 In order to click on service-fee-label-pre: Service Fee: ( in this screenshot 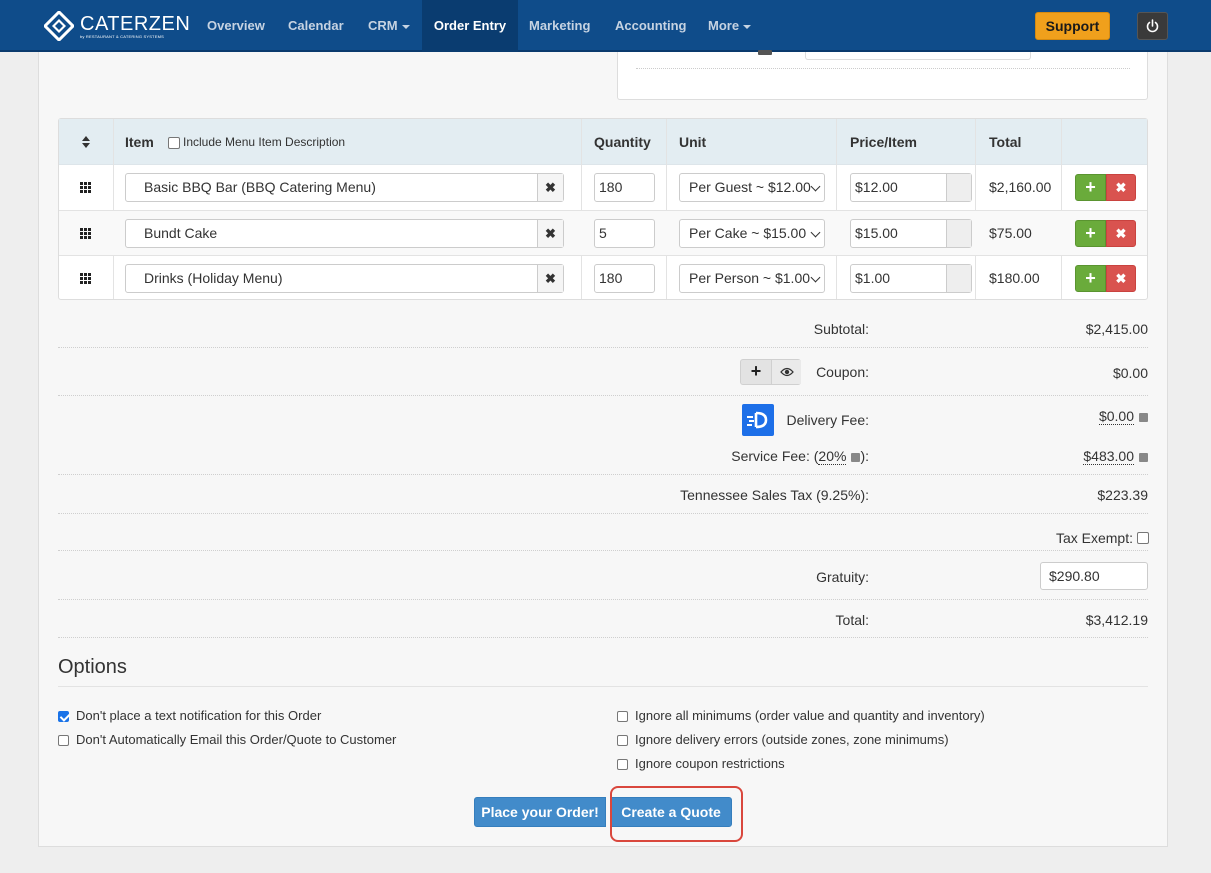, I will do `click(775, 456)`.